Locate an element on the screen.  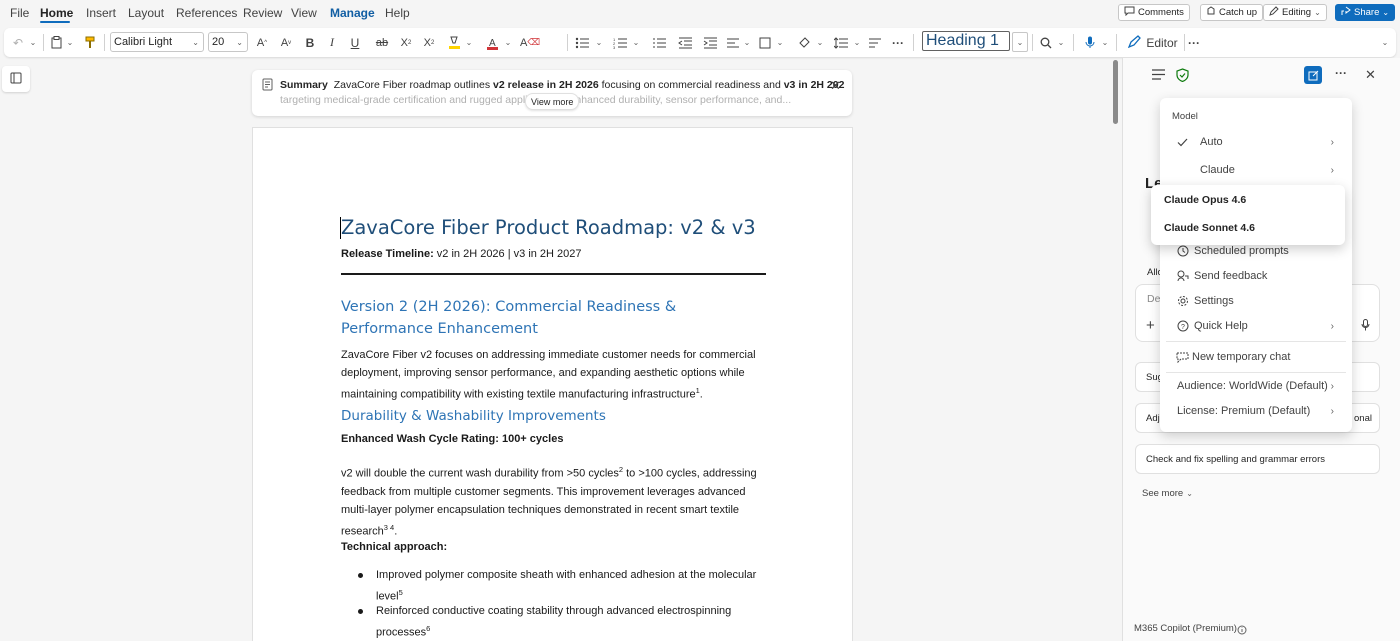
microphone-icon is located at coordinates (1365, 326).